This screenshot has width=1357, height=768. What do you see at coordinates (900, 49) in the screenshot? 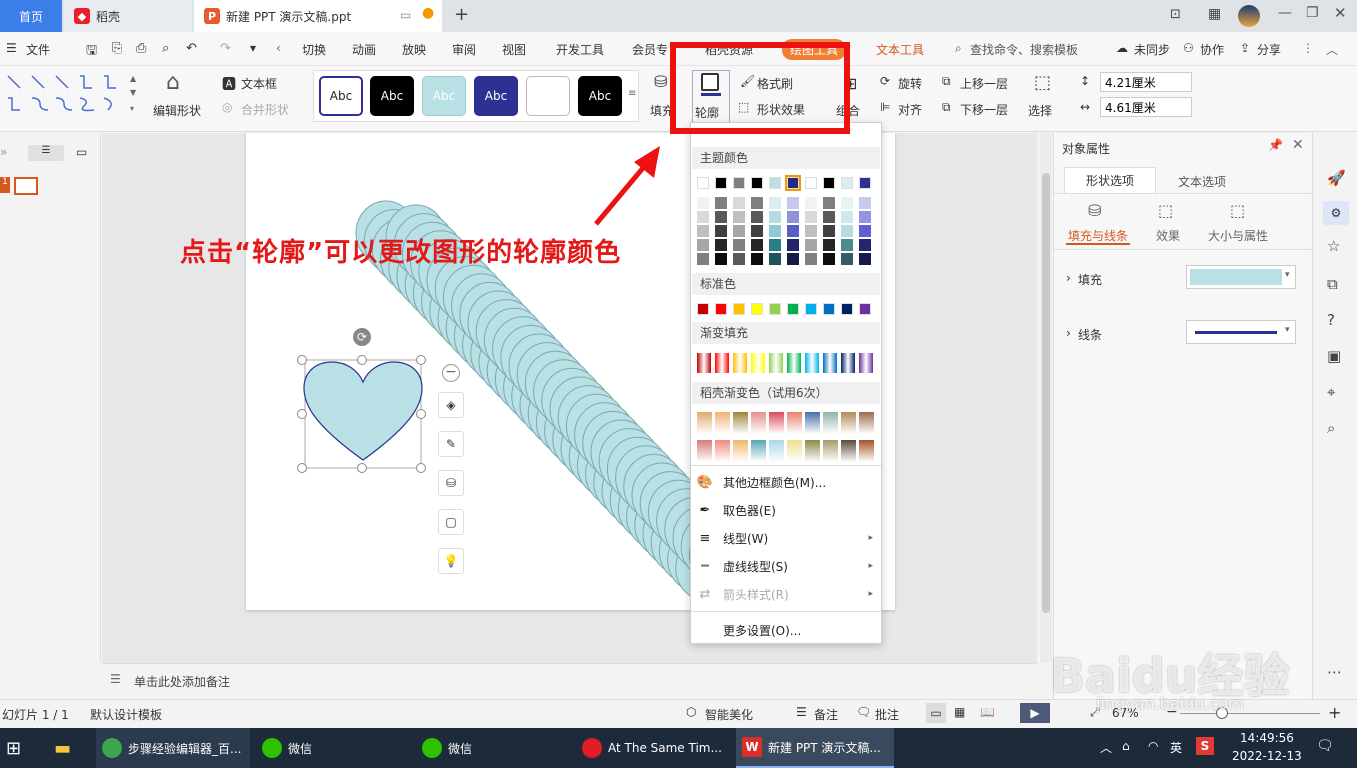
I see `menu-text-tools: 文本工具` at bounding box center [900, 49].